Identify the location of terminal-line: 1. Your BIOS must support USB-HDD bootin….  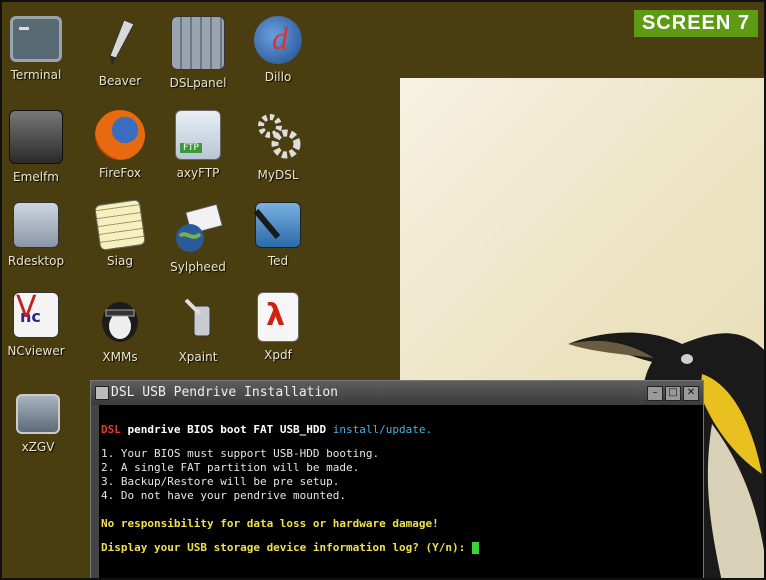
(240, 453).